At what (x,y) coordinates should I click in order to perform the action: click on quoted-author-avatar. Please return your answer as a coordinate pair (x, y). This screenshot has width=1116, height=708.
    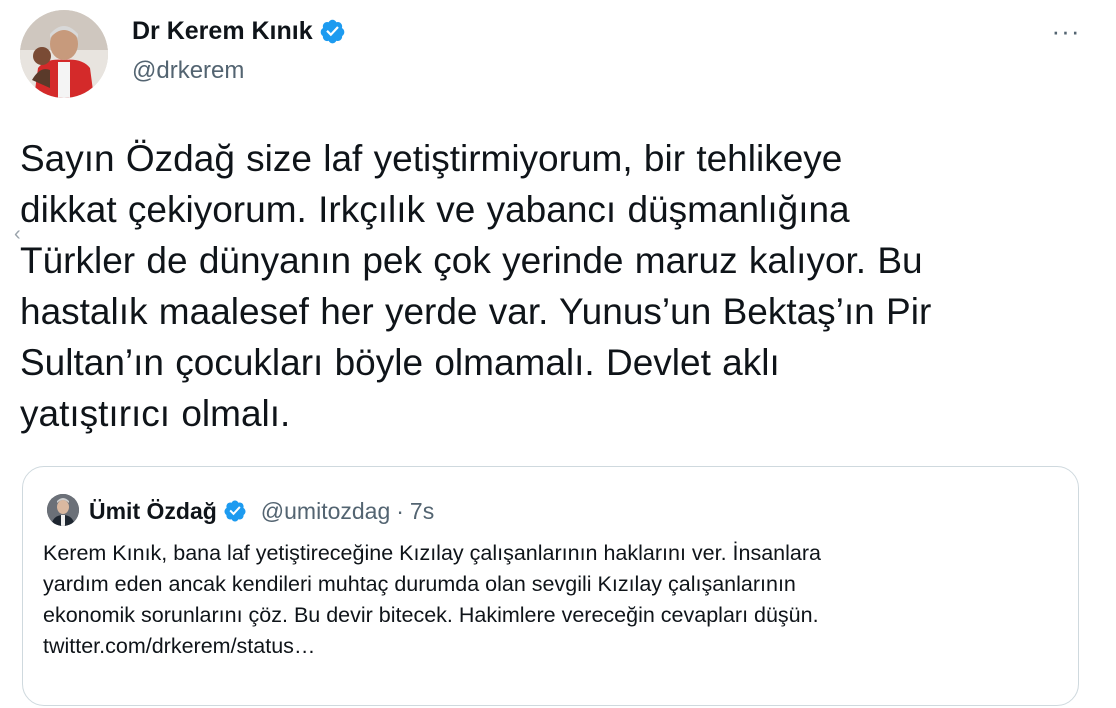
    Looking at the image, I should click on (63, 510).